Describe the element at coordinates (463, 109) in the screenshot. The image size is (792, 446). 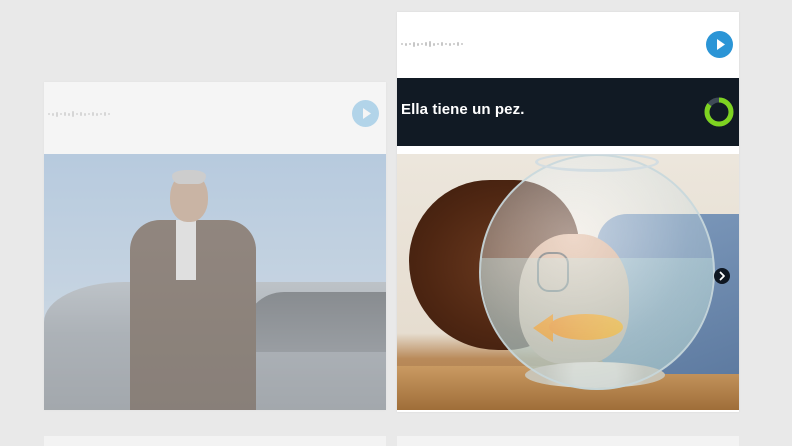
I see `sentence-caption: Ella tiene un pez.` at that location.